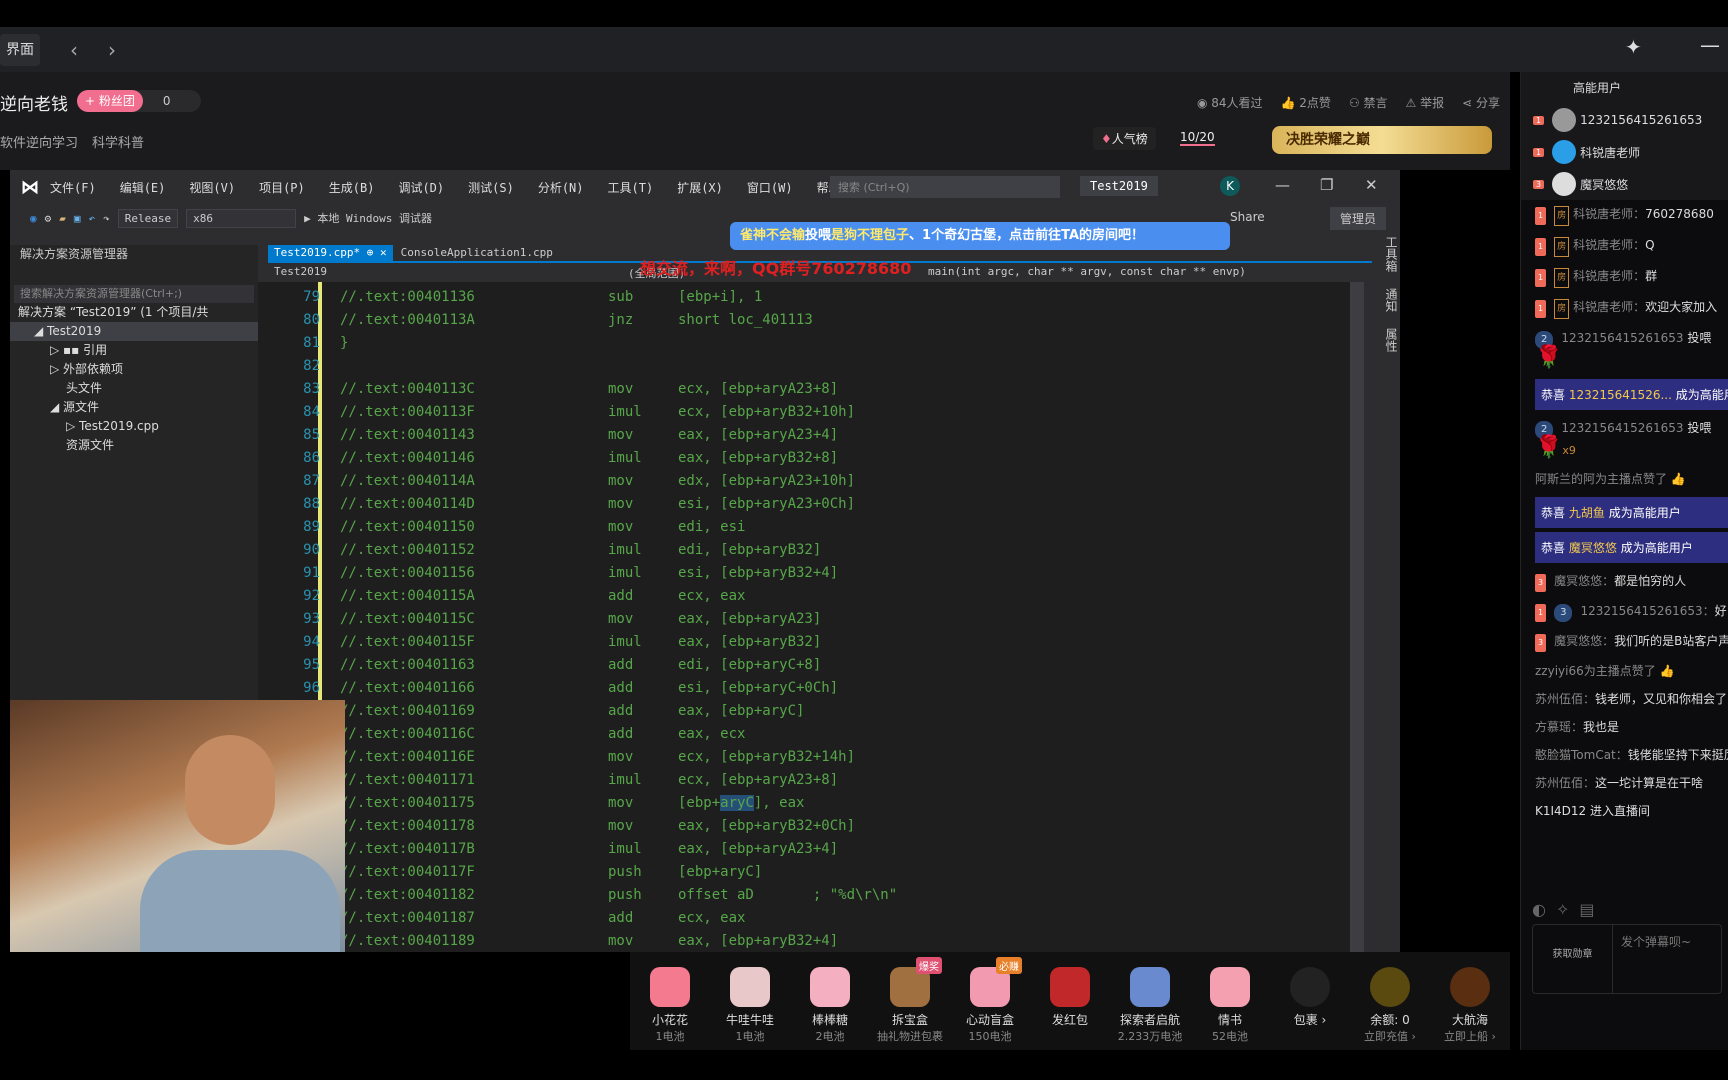 This screenshot has width=1728, height=1080. I want to click on tree-item: ▷ ▪▪ 引用, so click(134, 350).